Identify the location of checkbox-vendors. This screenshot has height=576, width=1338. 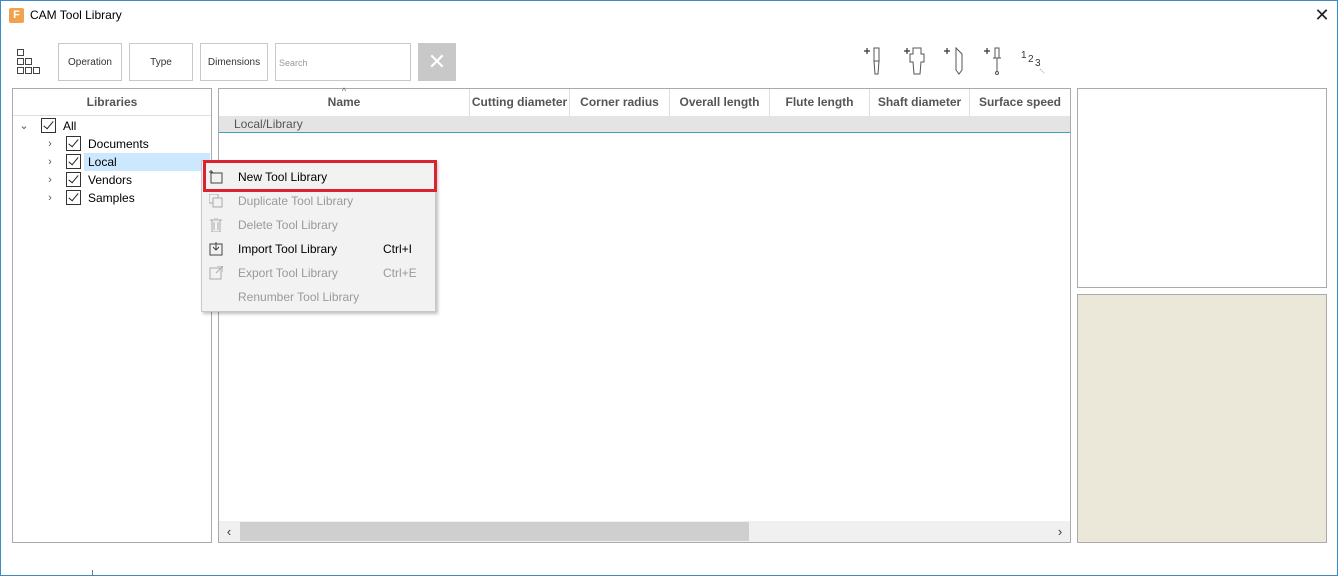
(73, 179).